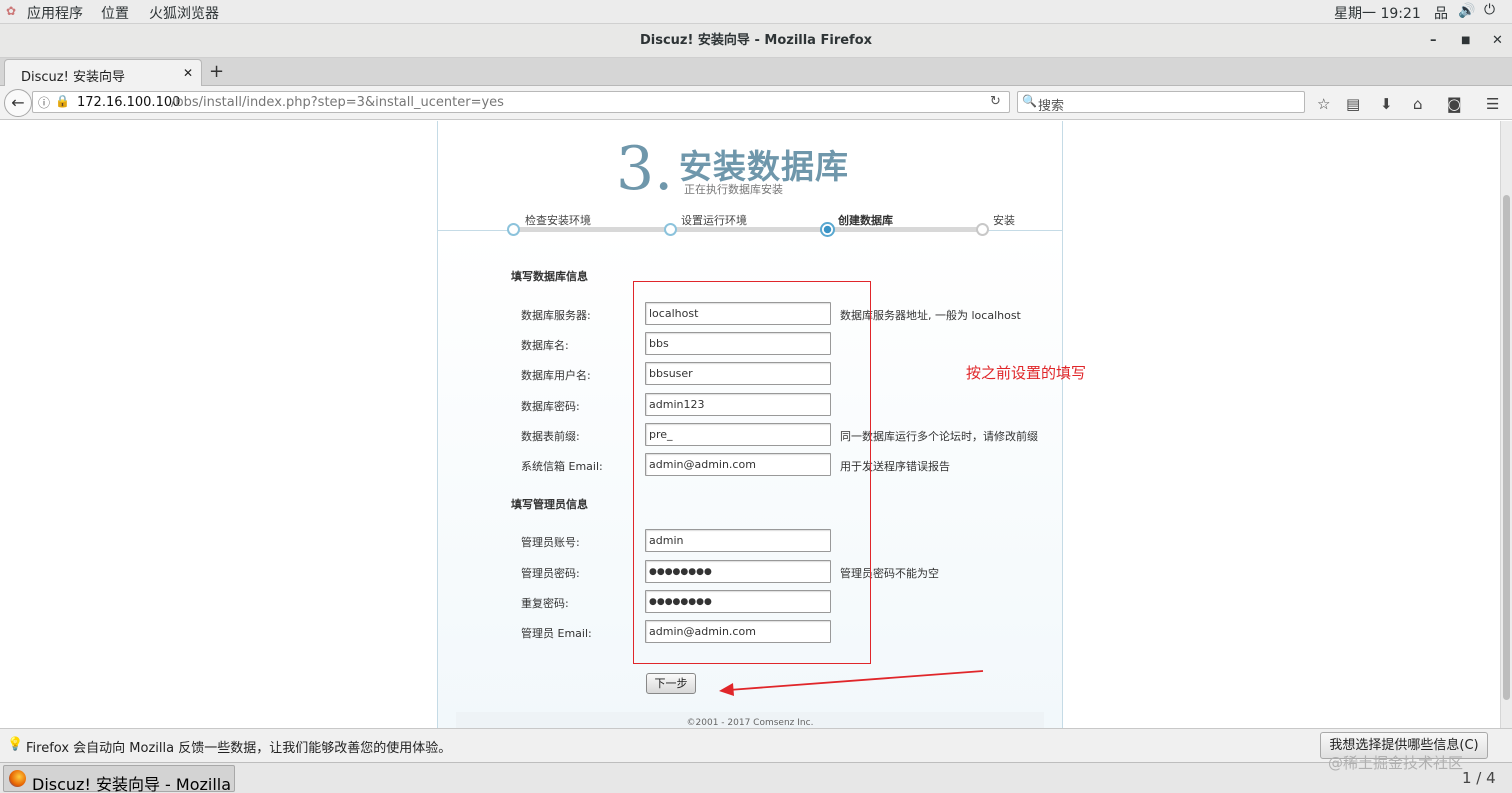 Image resolution: width=1512 pixels, height=793 pixels. I want to click on taskbar-item-firefox: Discuz! 安装向导 - Mozilla Firefox, so click(119, 779).